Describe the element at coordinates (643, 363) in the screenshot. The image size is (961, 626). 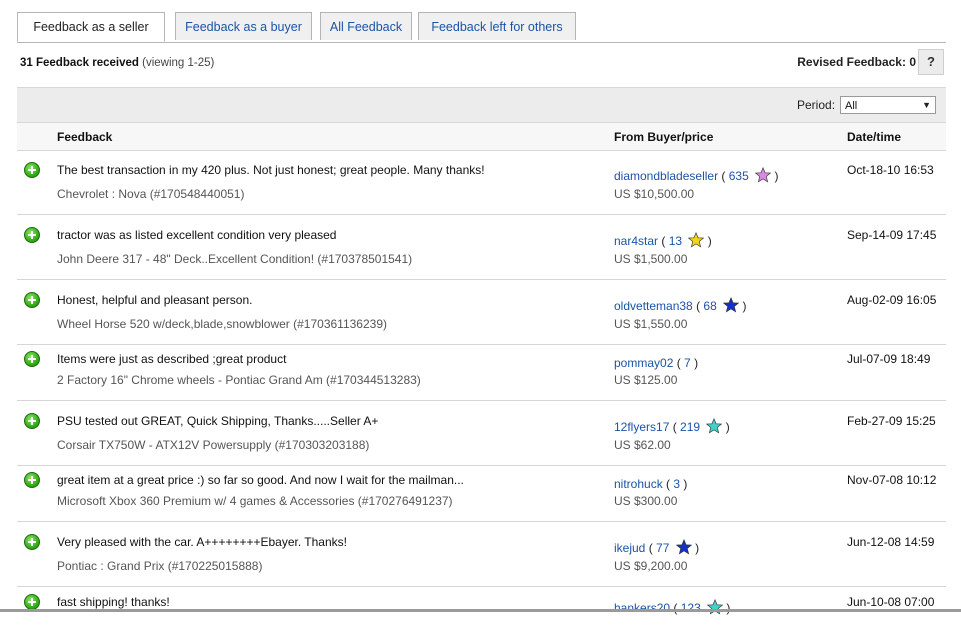
I see `buyer-link: pommay02` at that location.